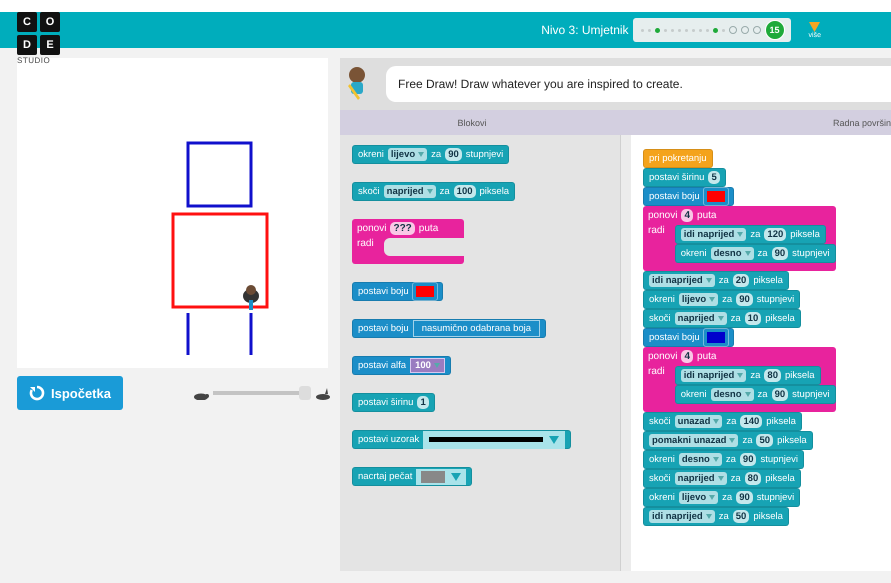  I want to click on code-block: idi naprijed za 80 piksela, so click(747, 375).